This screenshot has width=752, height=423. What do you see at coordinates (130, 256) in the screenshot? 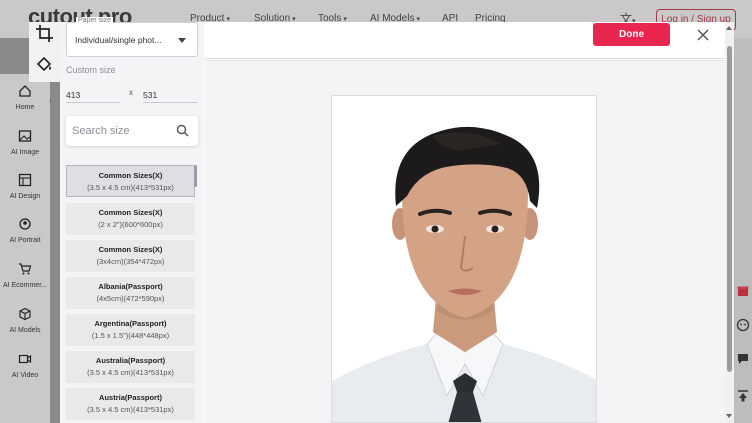
I see `size-item: Common Sizes(X) (3x4cm)(354*472px)` at bounding box center [130, 256].